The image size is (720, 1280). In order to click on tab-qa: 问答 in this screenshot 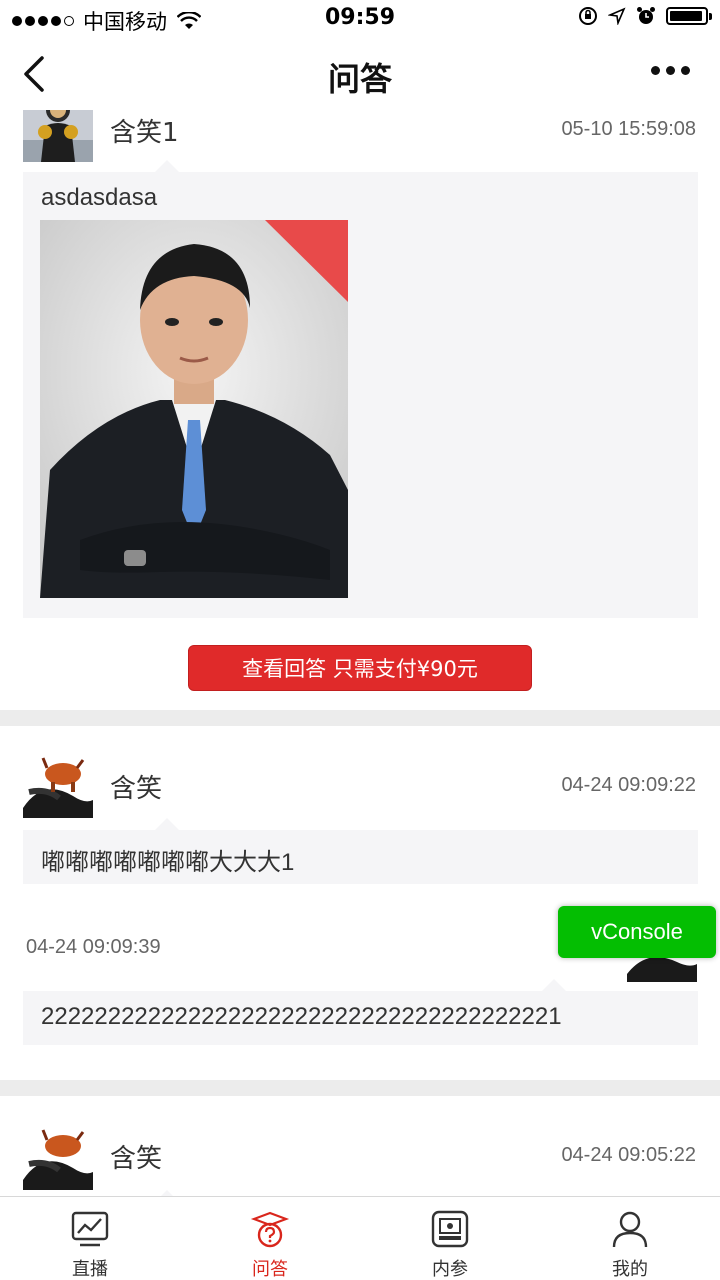, I will do `click(270, 1238)`.